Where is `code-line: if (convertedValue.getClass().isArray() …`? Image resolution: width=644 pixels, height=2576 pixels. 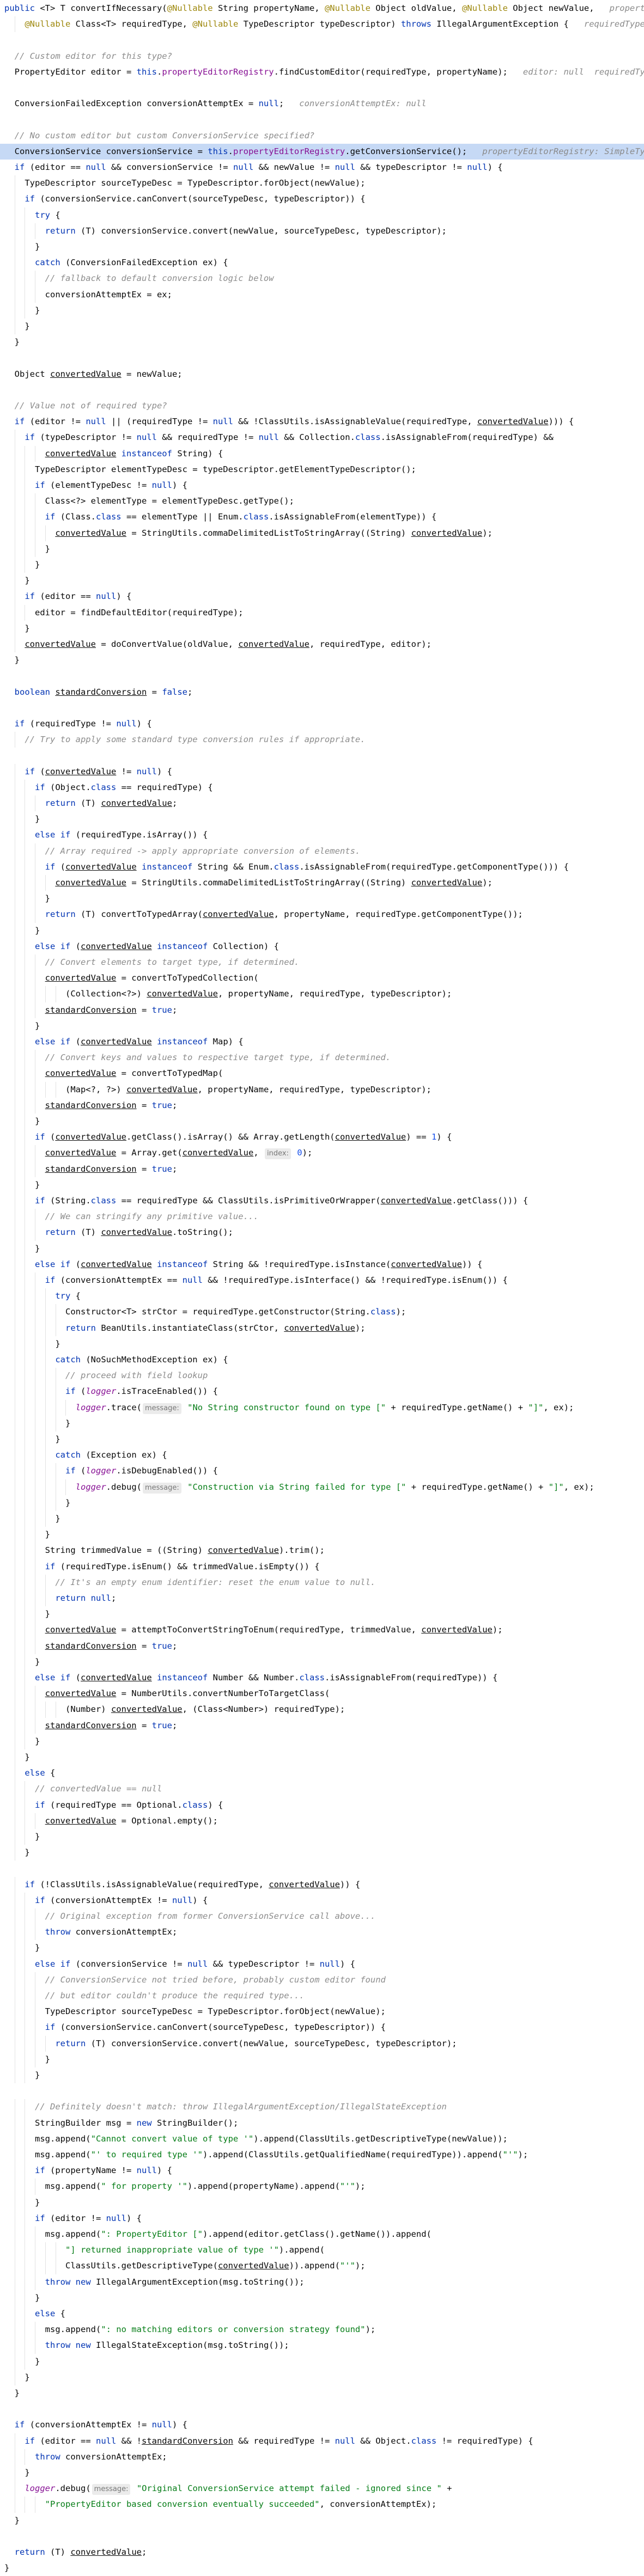 code-line: if (convertedValue.getClass().isArray() … is located at coordinates (322, 1137).